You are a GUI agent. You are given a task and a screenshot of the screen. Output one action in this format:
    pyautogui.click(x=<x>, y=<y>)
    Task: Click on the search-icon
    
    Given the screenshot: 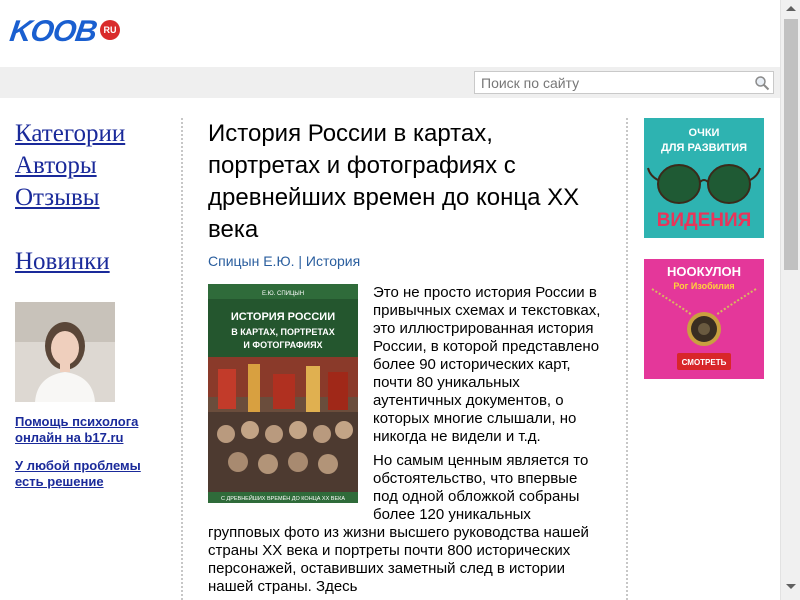 What is the action you would take?
    pyautogui.click(x=762, y=82)
    